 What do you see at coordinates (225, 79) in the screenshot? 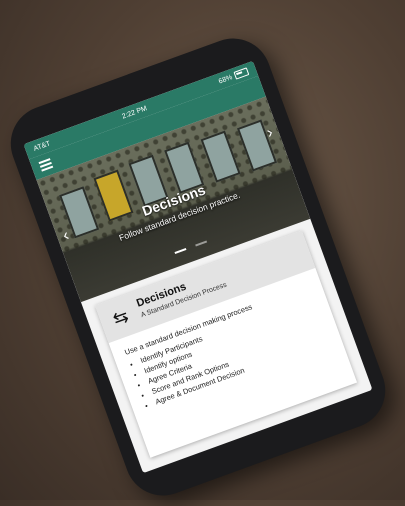
I see `battery-percent: 68%` at bounding box center [225, 79].